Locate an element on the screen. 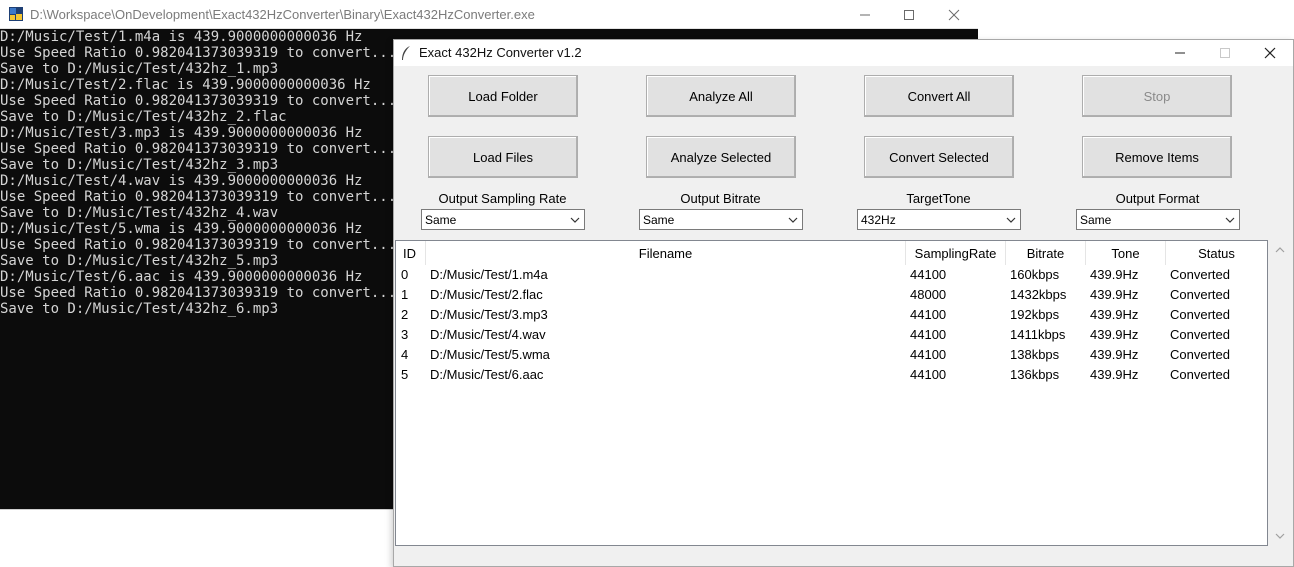  analyze-selected-button: Analyze Selected is located at coordinates (721, 157).